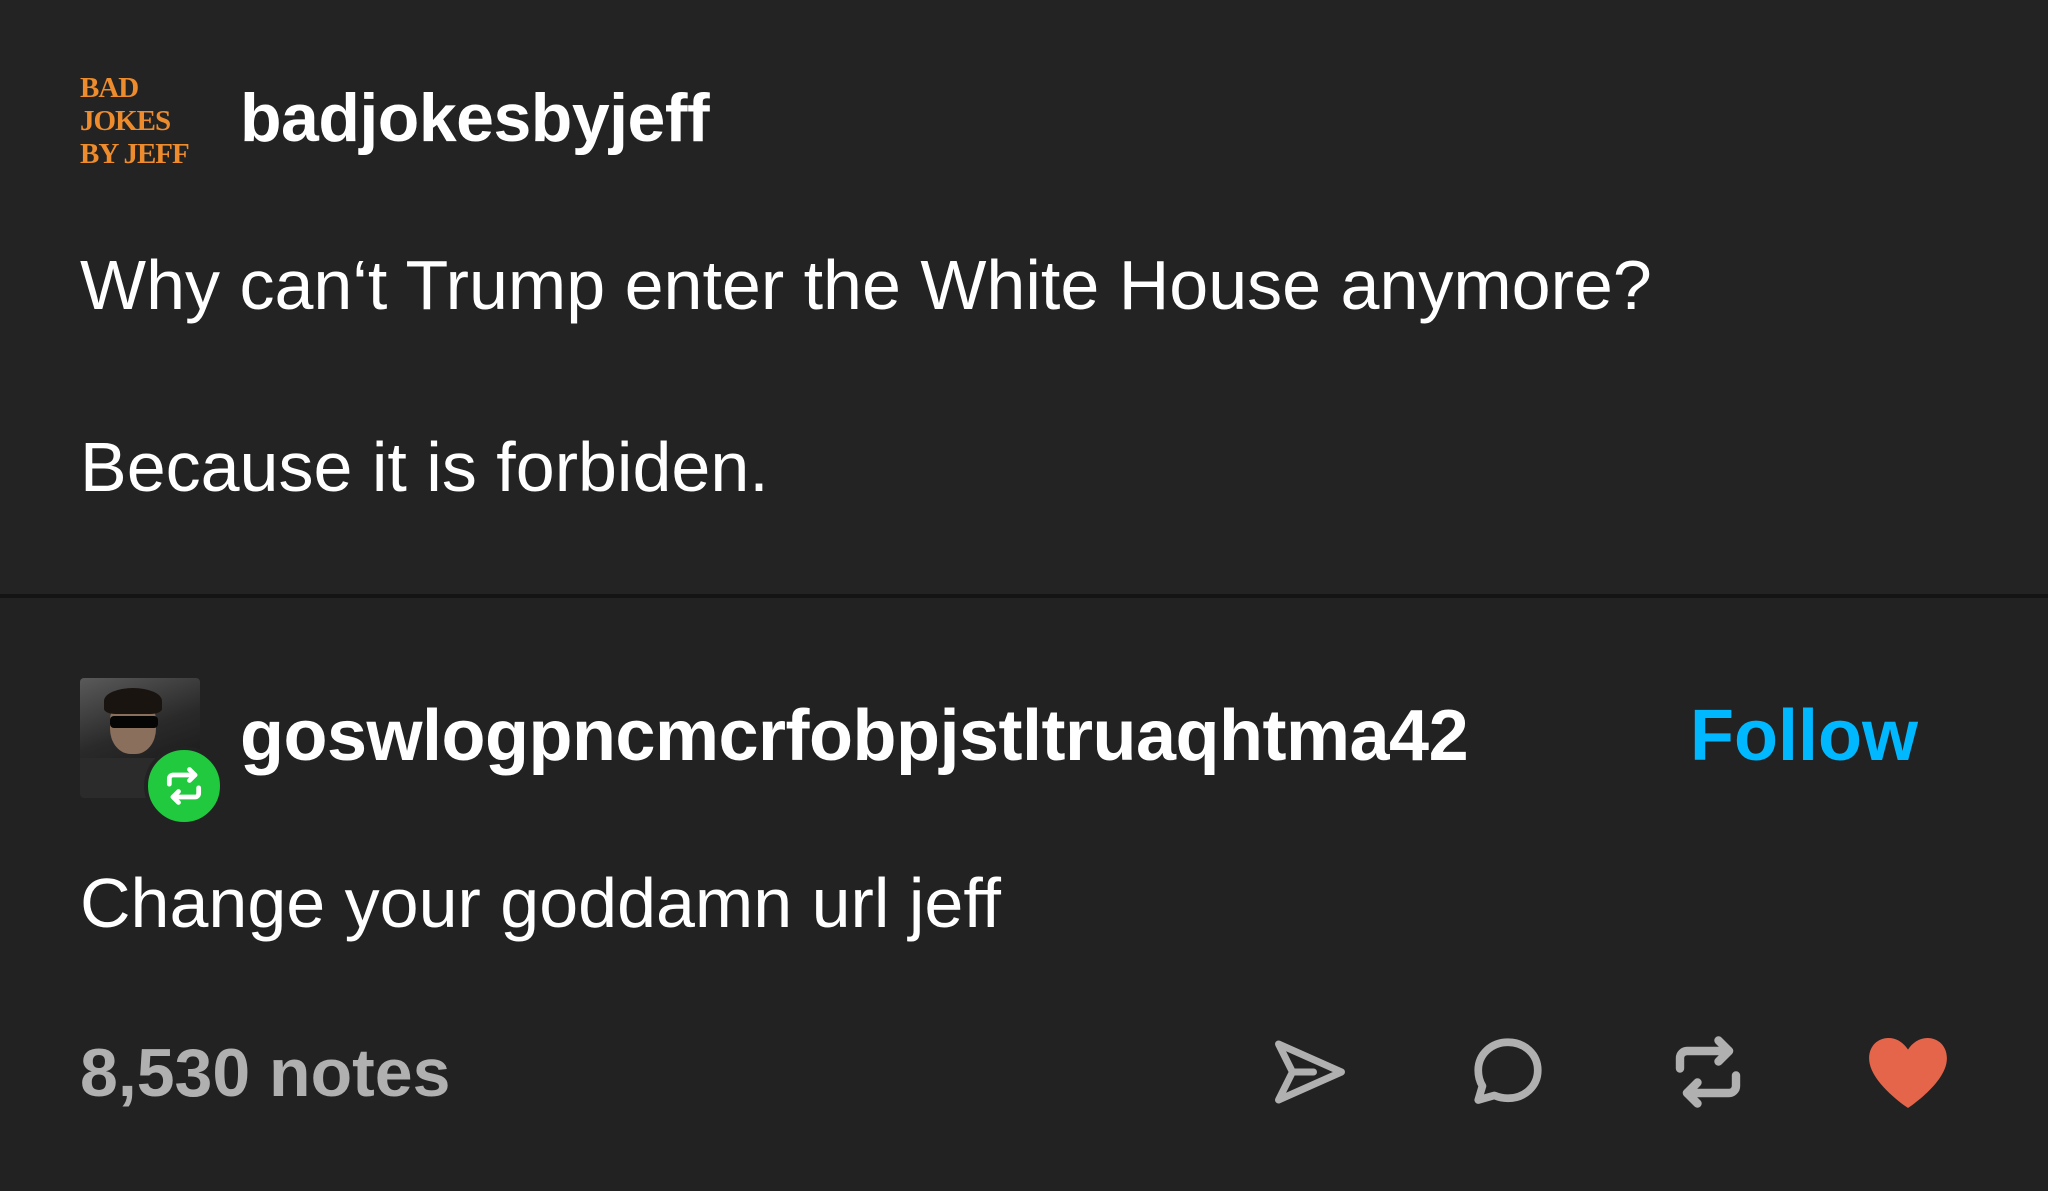  Describe the element at coordinates (265, 1073) in the screenshot. I see `notes-count: 8,530 notes` at that location.